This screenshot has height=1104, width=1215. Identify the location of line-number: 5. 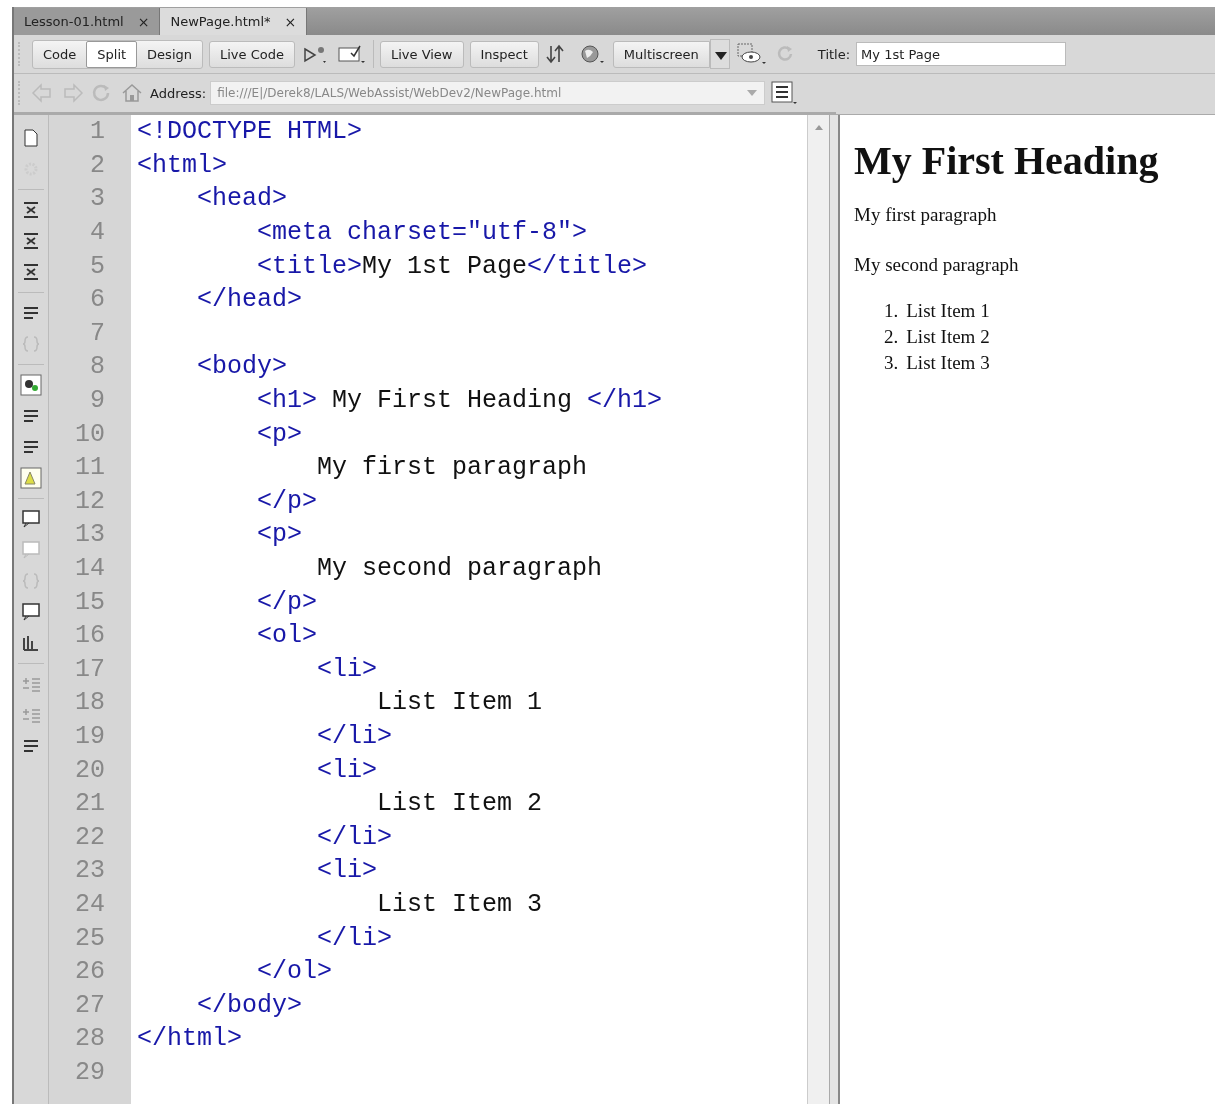
(97, 266).